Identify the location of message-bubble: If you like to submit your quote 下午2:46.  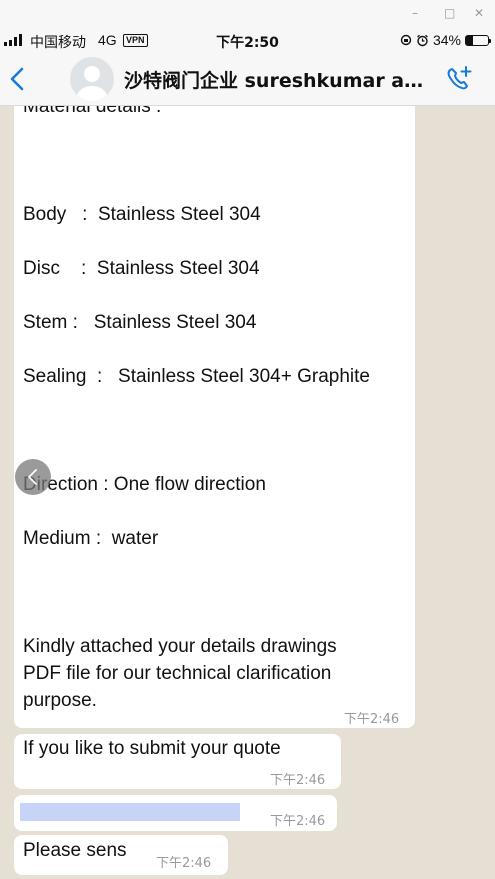
(177, 761).